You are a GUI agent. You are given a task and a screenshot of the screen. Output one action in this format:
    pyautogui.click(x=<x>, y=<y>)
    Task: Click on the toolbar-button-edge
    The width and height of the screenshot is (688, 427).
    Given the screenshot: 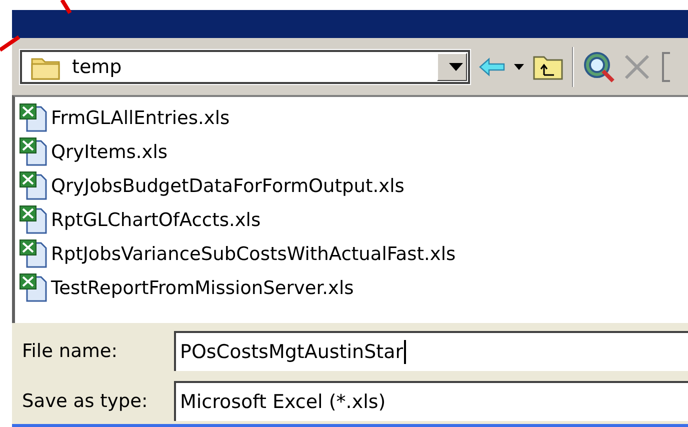 What is the action you would take?
    pyautogui.click(x=666, y=67)
    